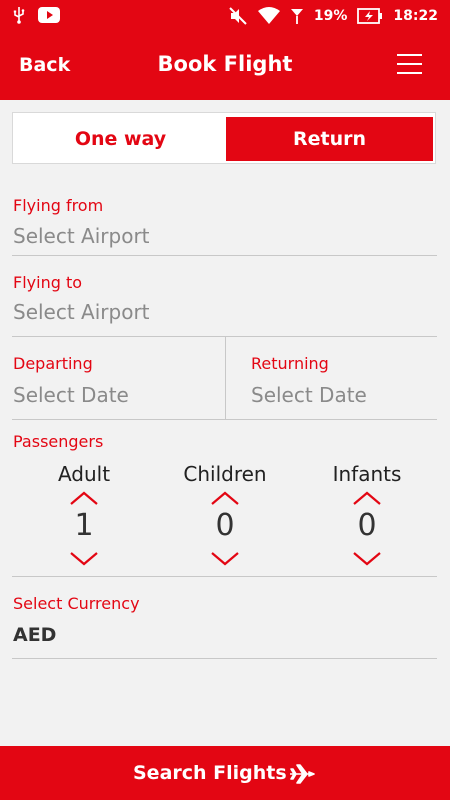 This screenshot has width=450, height=800. What do you see at coordinates (225, 16) in the screenshot?
I see `status-bar: 19% 18:22` at bounding box center [225, 16].